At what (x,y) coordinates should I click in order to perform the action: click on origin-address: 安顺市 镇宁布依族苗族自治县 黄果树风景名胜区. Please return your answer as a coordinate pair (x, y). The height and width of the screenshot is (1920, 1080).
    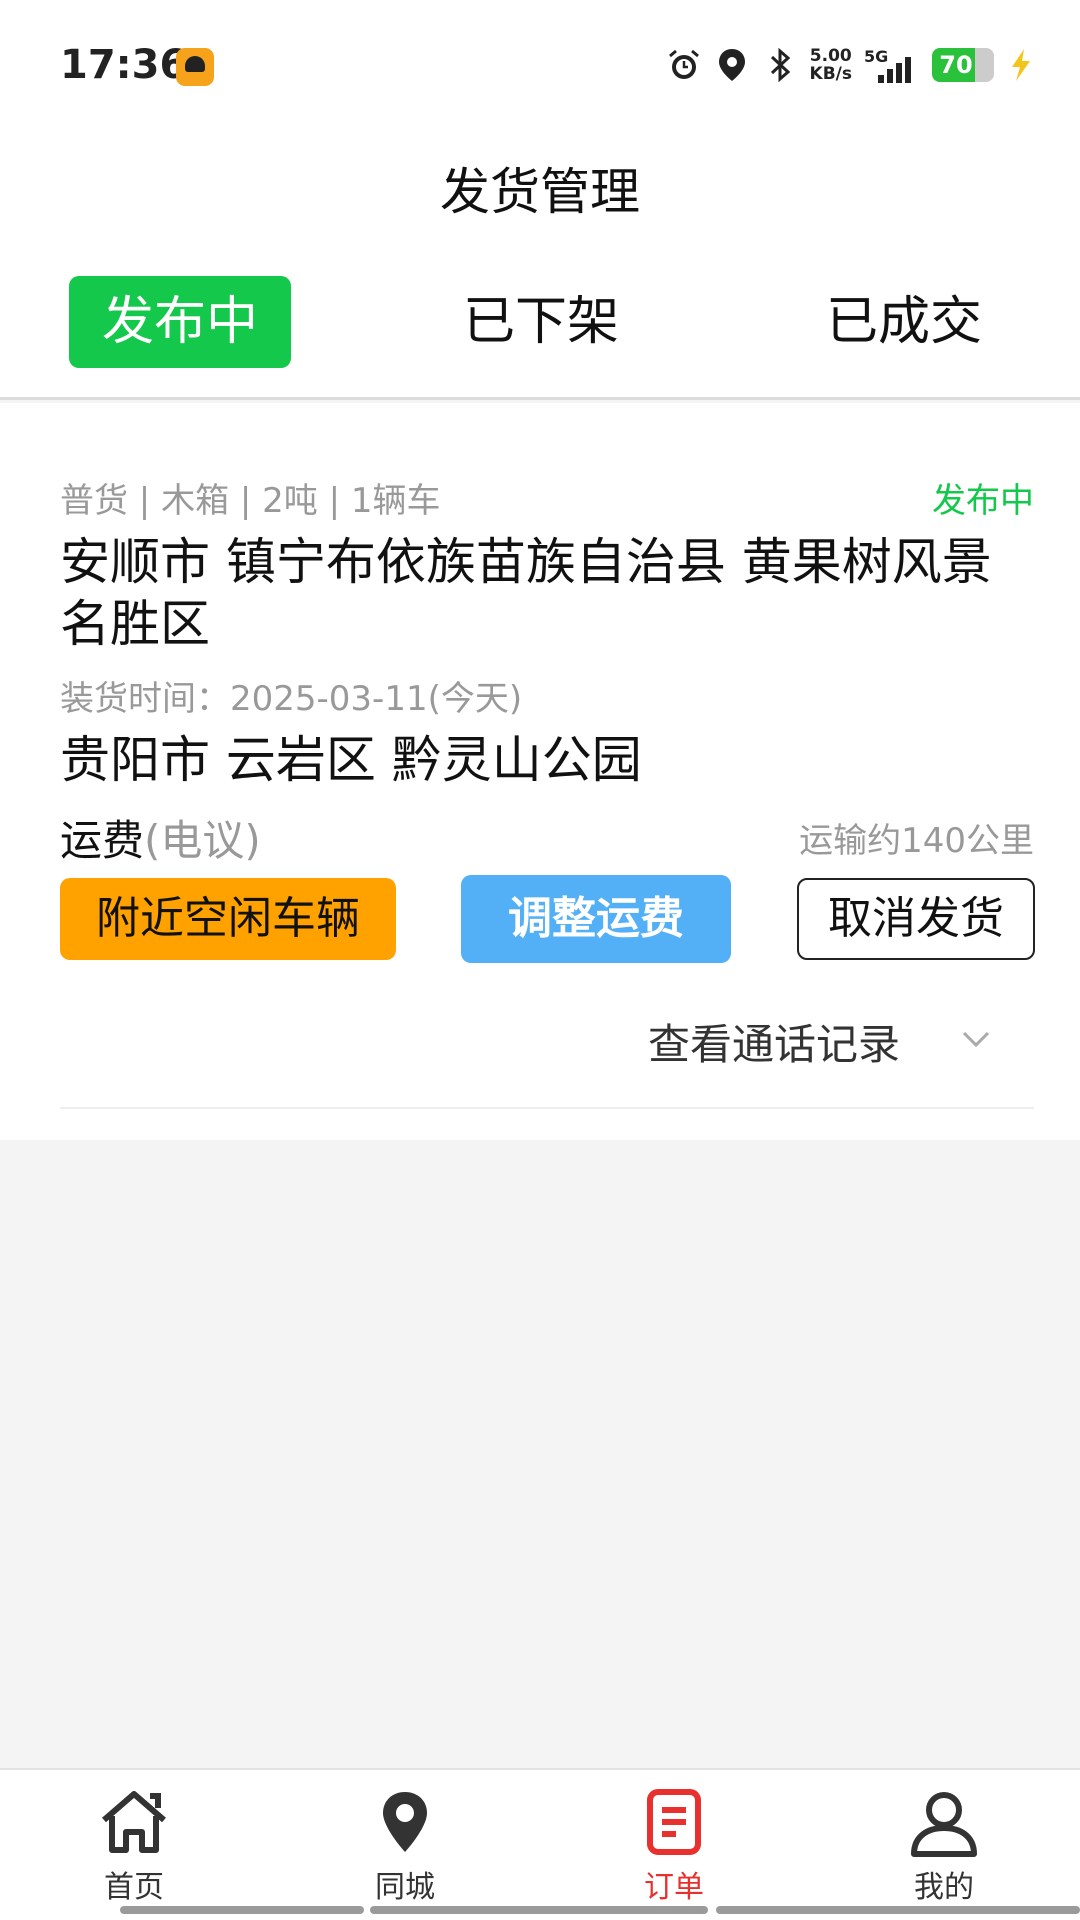
    Looking at the image, I should click on (526, 593).